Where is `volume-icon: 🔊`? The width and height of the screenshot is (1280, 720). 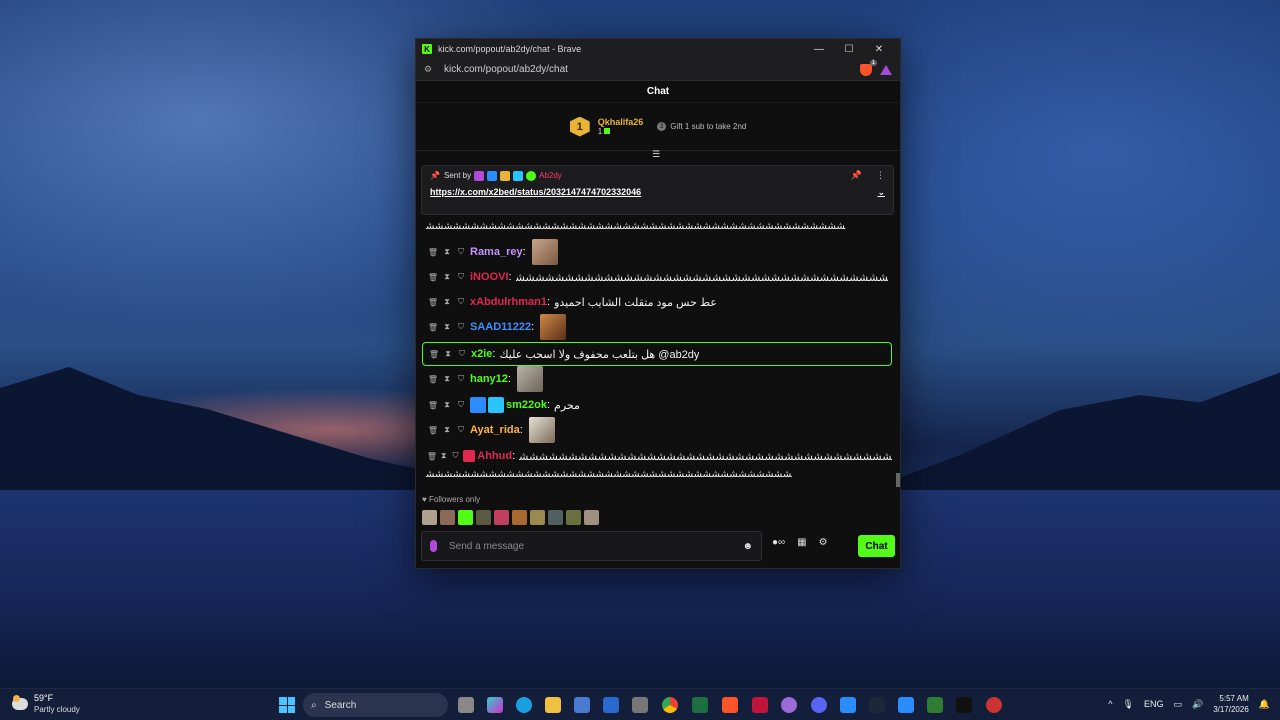 volume-icon: 🔊 is located at coordinates (1197, 704).